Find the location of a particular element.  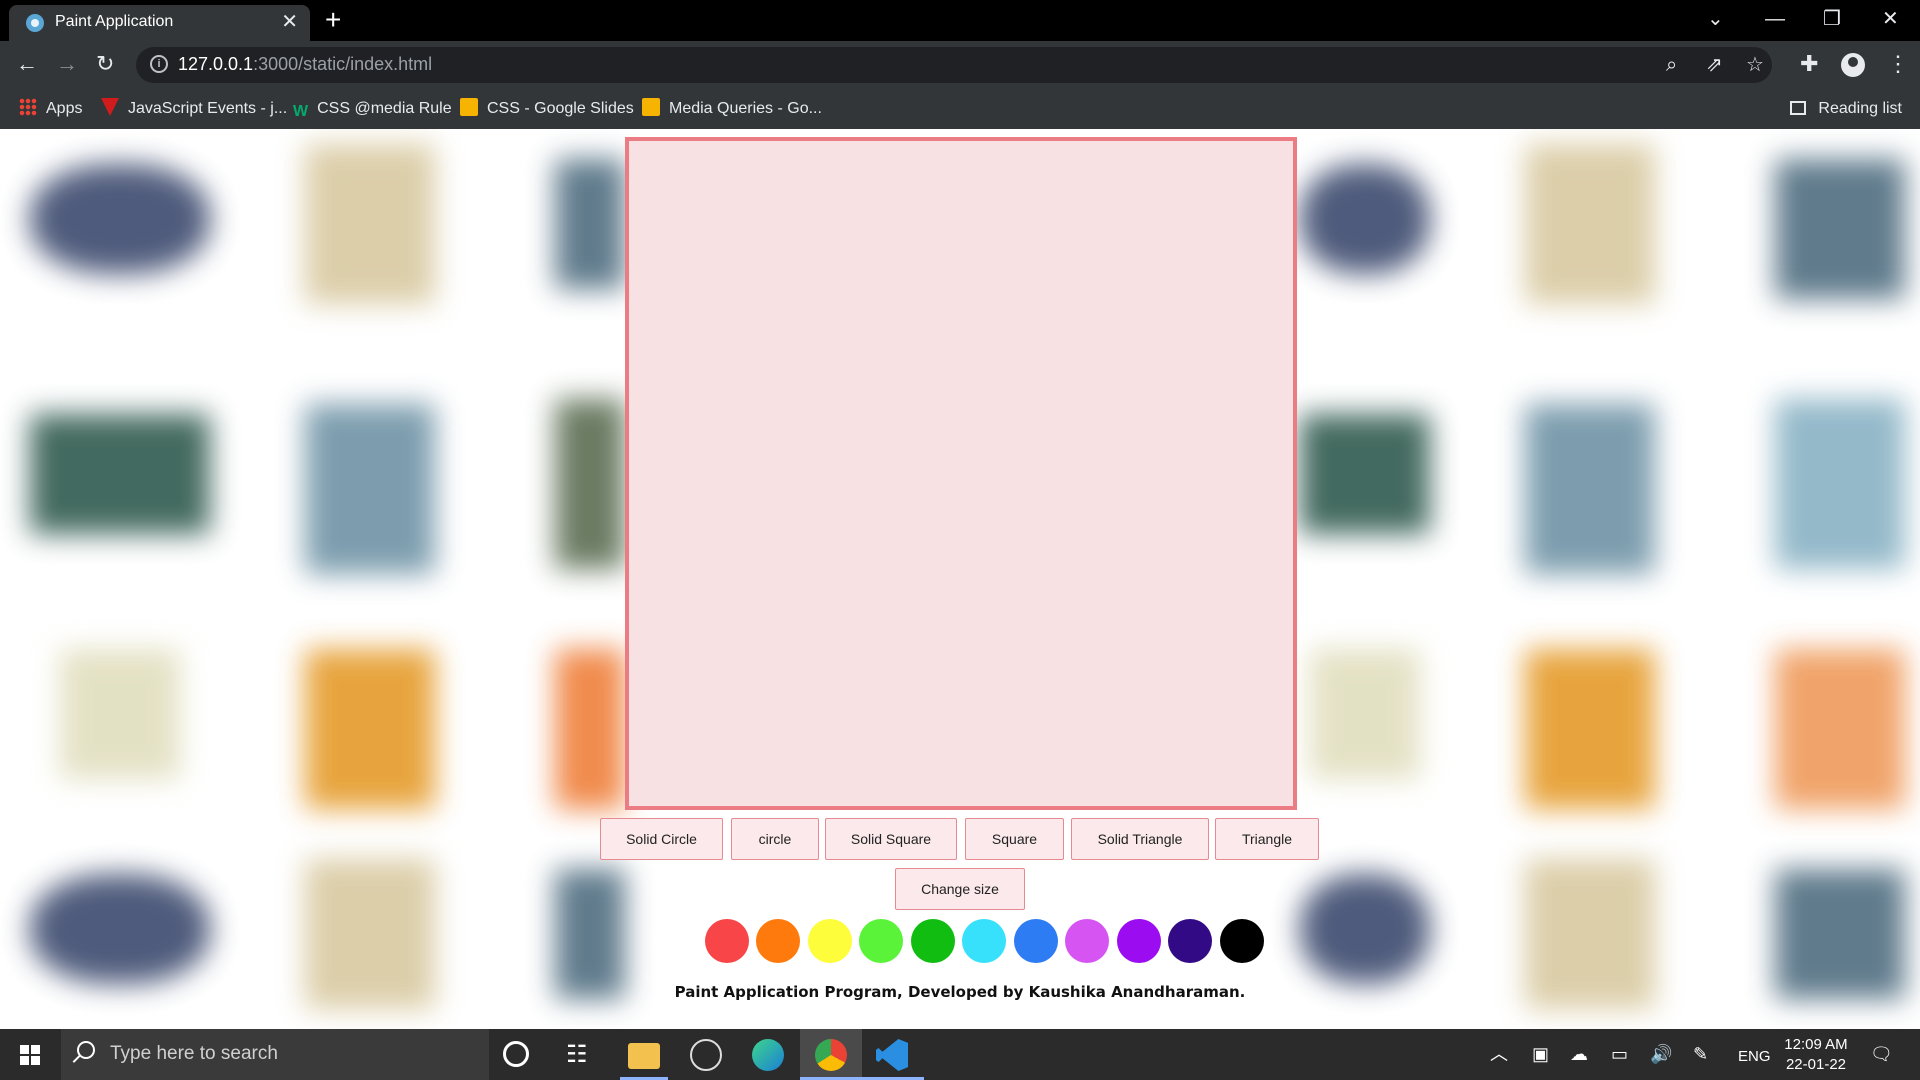

color-palette is located at coordinates (960, 942).